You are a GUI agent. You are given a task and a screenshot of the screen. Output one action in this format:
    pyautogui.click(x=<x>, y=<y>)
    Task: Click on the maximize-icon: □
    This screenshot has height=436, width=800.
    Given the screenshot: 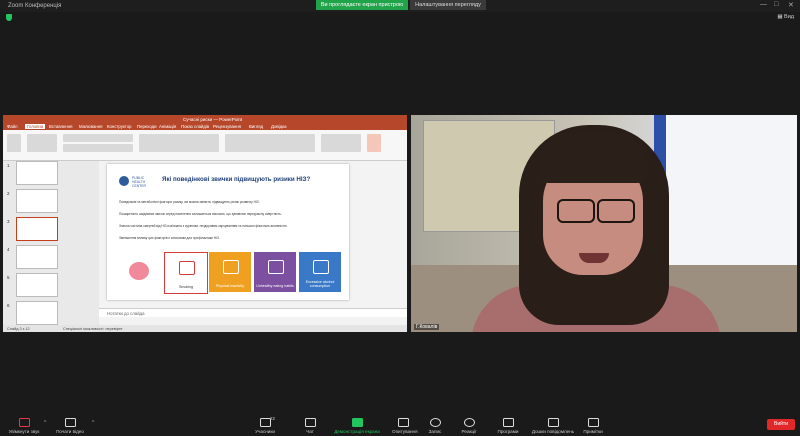 What is the action you would take?
    pyautogui.click(x=776, y=4)
    